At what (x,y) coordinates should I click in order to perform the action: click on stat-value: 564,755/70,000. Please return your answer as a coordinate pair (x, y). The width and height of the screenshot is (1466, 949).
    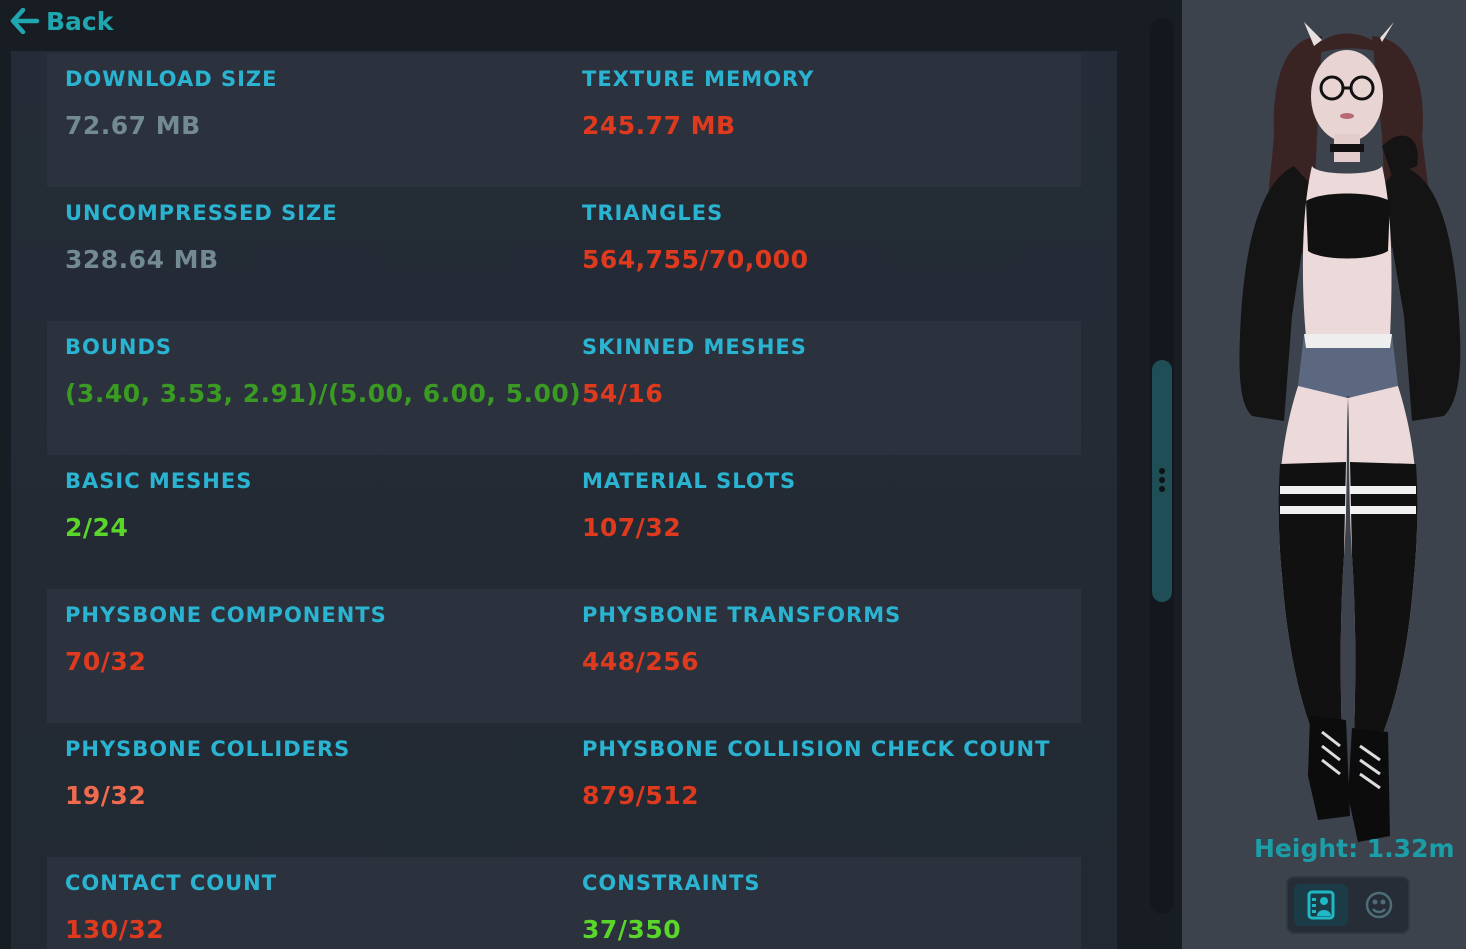
    Looking at the image, I should click on (695, 259).